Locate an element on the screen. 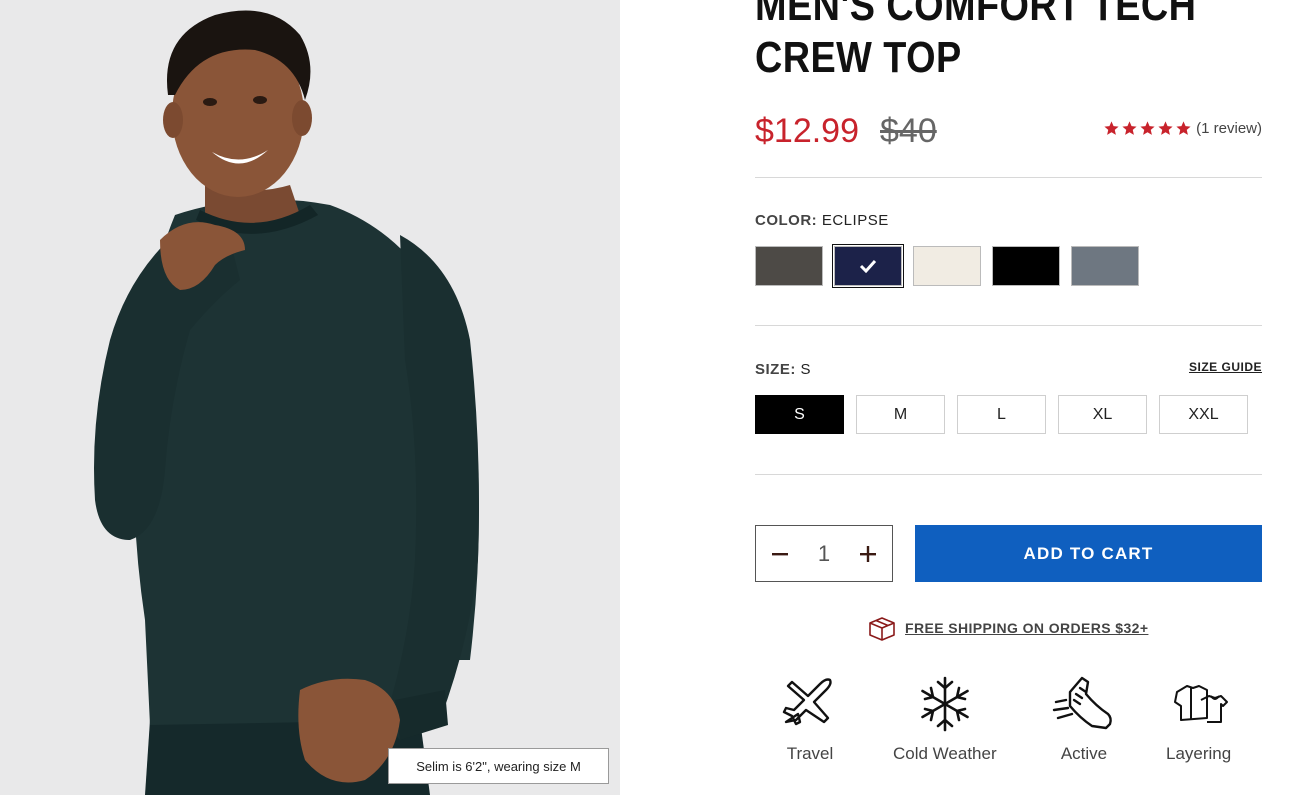 Image resolution: width=1290 pixels, height=795 pixels. snowflake-icon is located at coordinates (945, 704).